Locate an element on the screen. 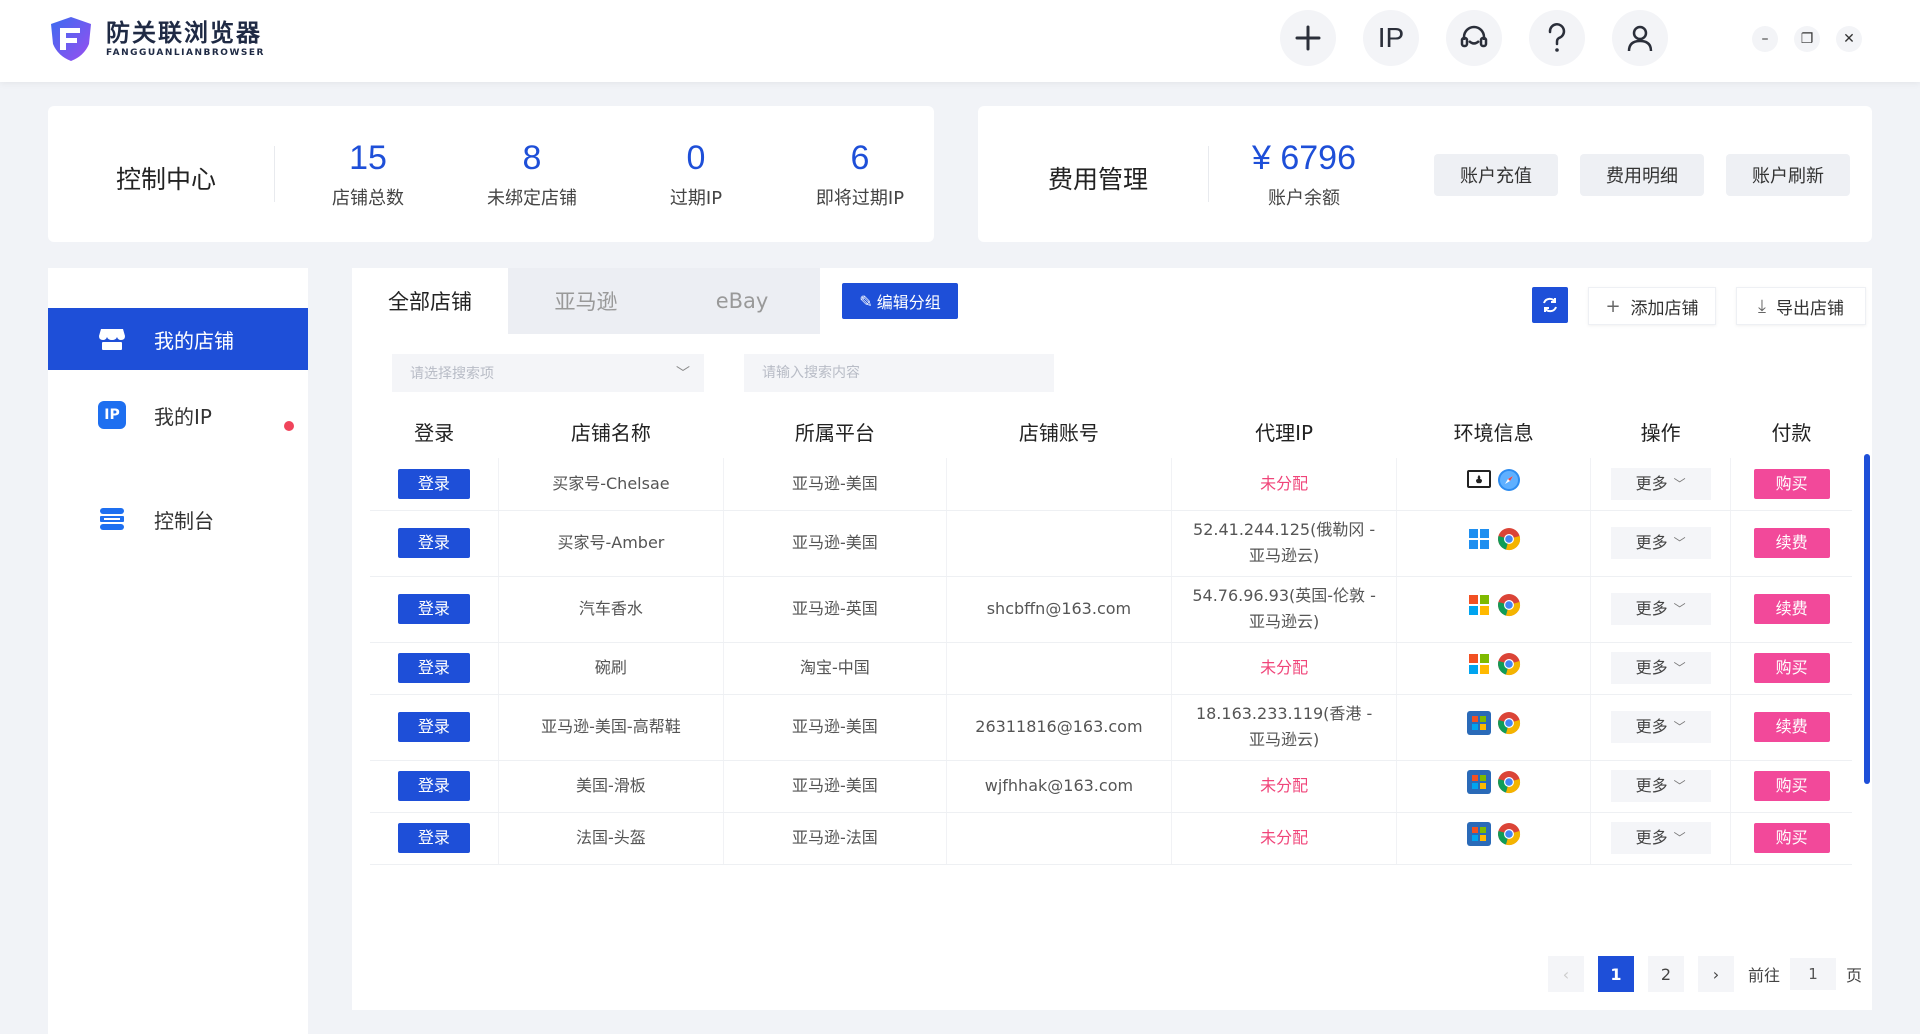 The image size is (1920, 1034). mac-os-icon is located at coordinates (1478, 478).